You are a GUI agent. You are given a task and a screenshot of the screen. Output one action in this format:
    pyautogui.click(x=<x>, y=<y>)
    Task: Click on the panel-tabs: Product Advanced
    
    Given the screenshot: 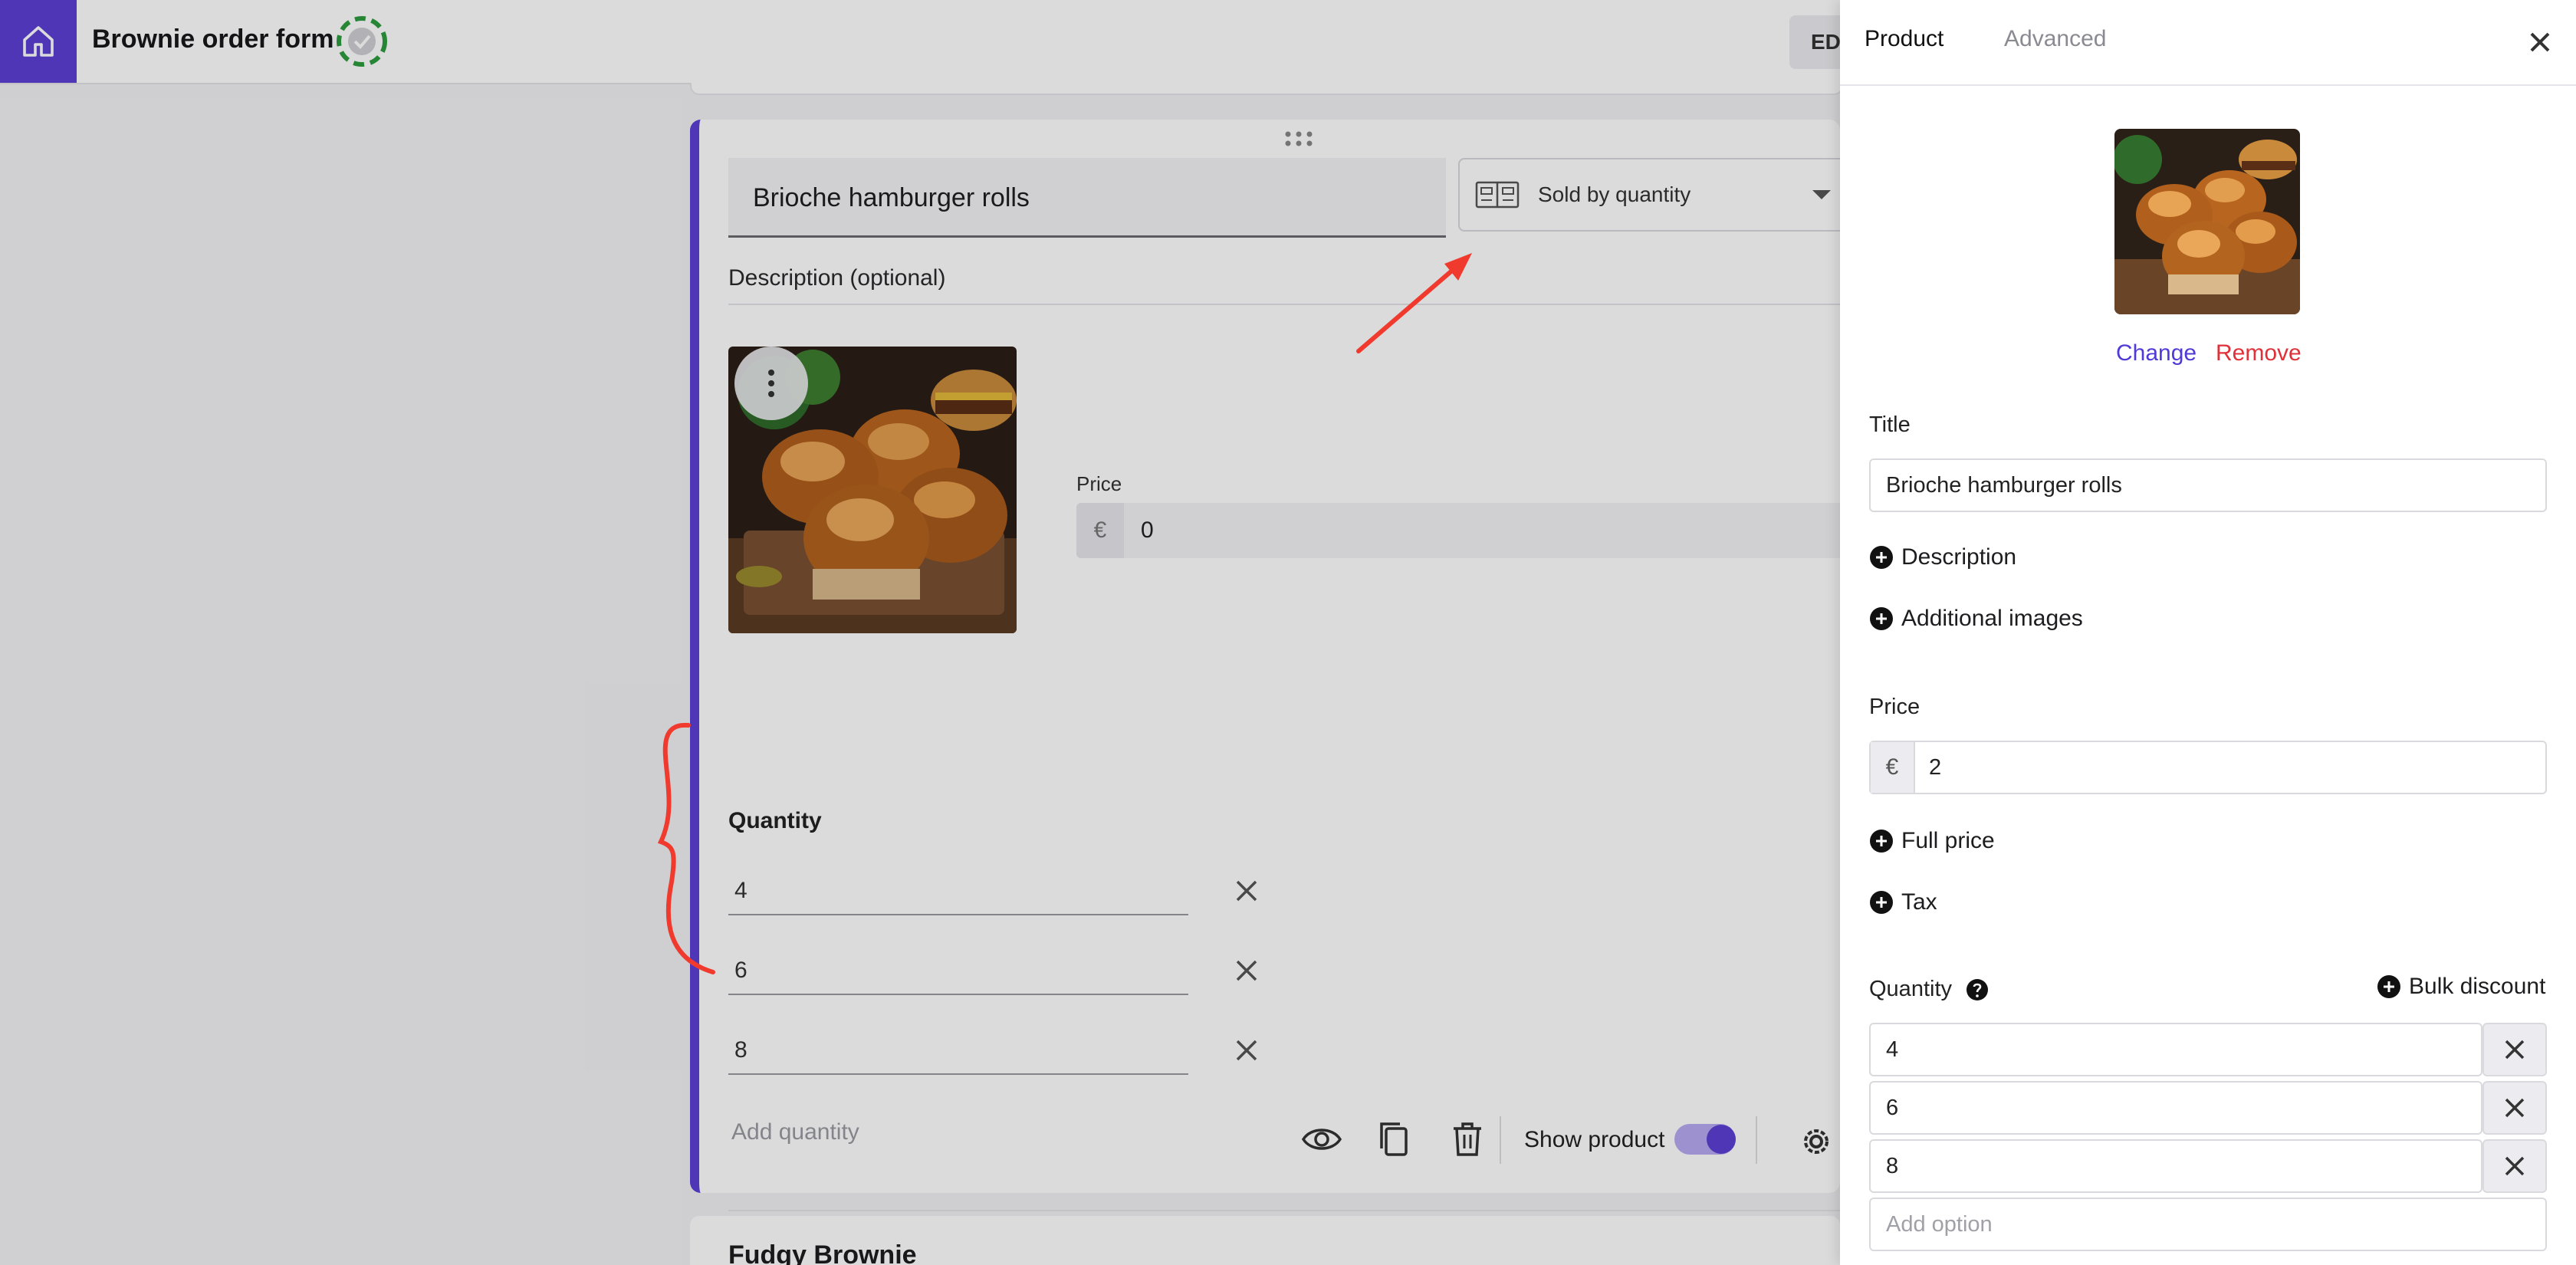 What is the action you would take?
    pyautogui.click(x=2208, y=43)
    